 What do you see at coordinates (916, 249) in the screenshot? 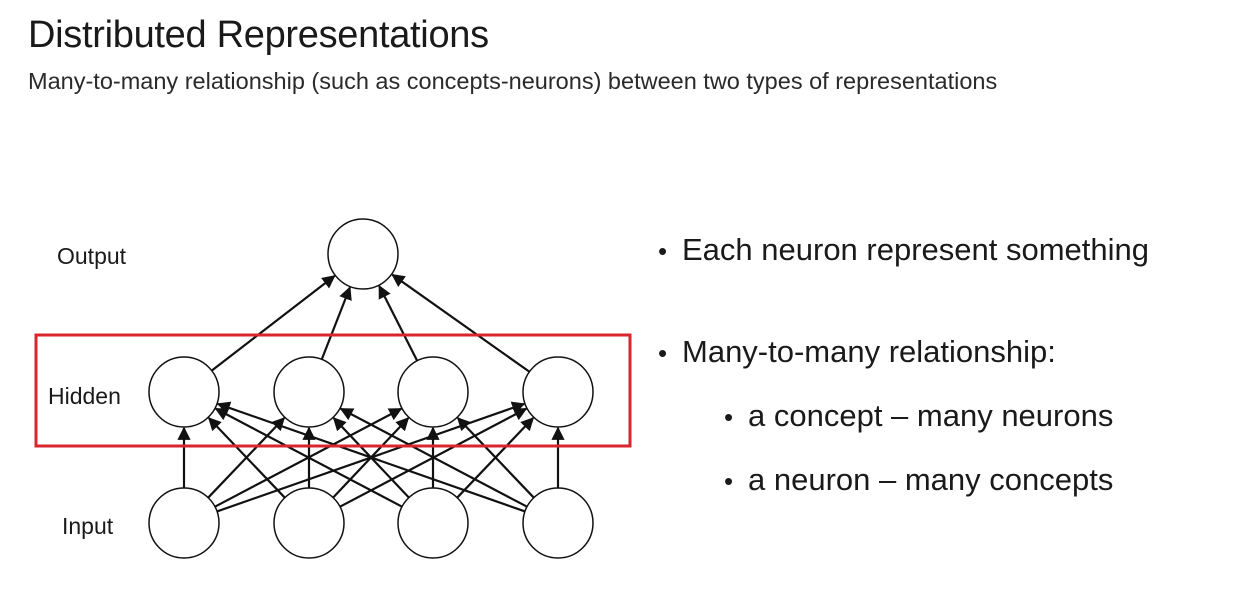
I see `bullet-text: Each neuron represent something` at bounding box center [916, 249].